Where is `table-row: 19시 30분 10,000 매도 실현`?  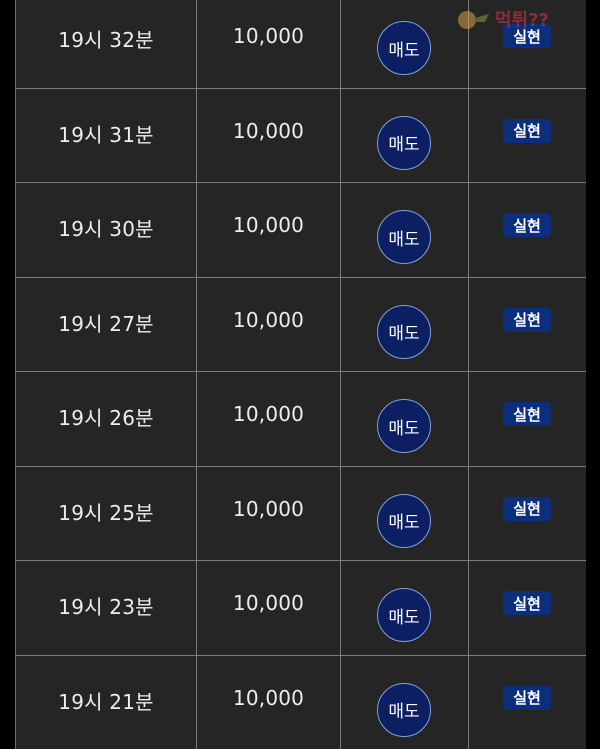
table-row: 19시 30분 10,000 매도 실현 is located at coordinates (301, 230).